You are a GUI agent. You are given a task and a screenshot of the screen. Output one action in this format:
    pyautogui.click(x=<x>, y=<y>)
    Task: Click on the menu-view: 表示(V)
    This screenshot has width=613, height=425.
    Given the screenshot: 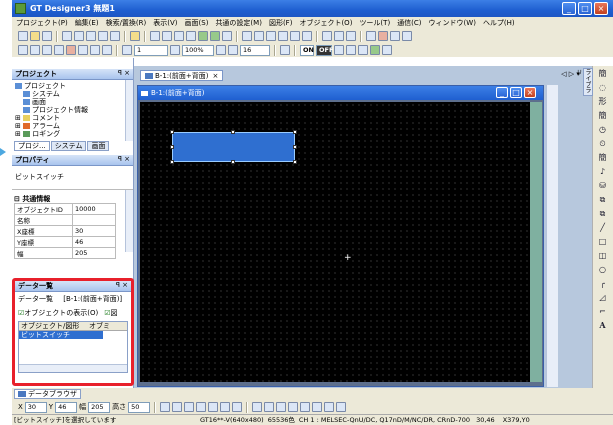 What is the action you would take?
    pyautogui.click(x=165, y=23)
    